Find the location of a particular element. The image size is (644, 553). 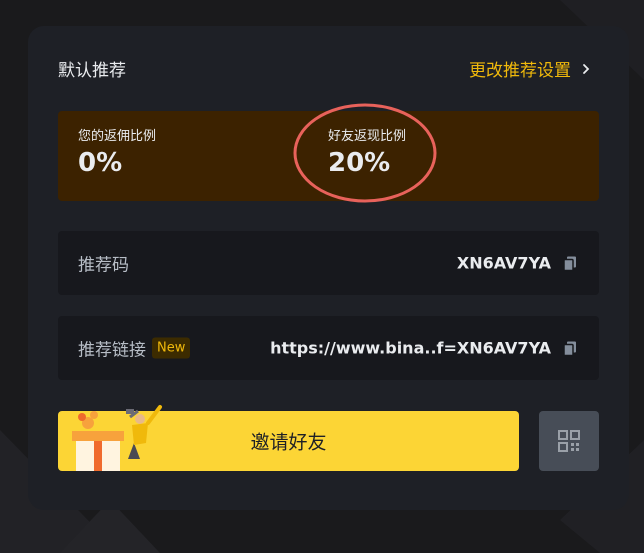

new-badge: New is located at coordinates (171, 348).